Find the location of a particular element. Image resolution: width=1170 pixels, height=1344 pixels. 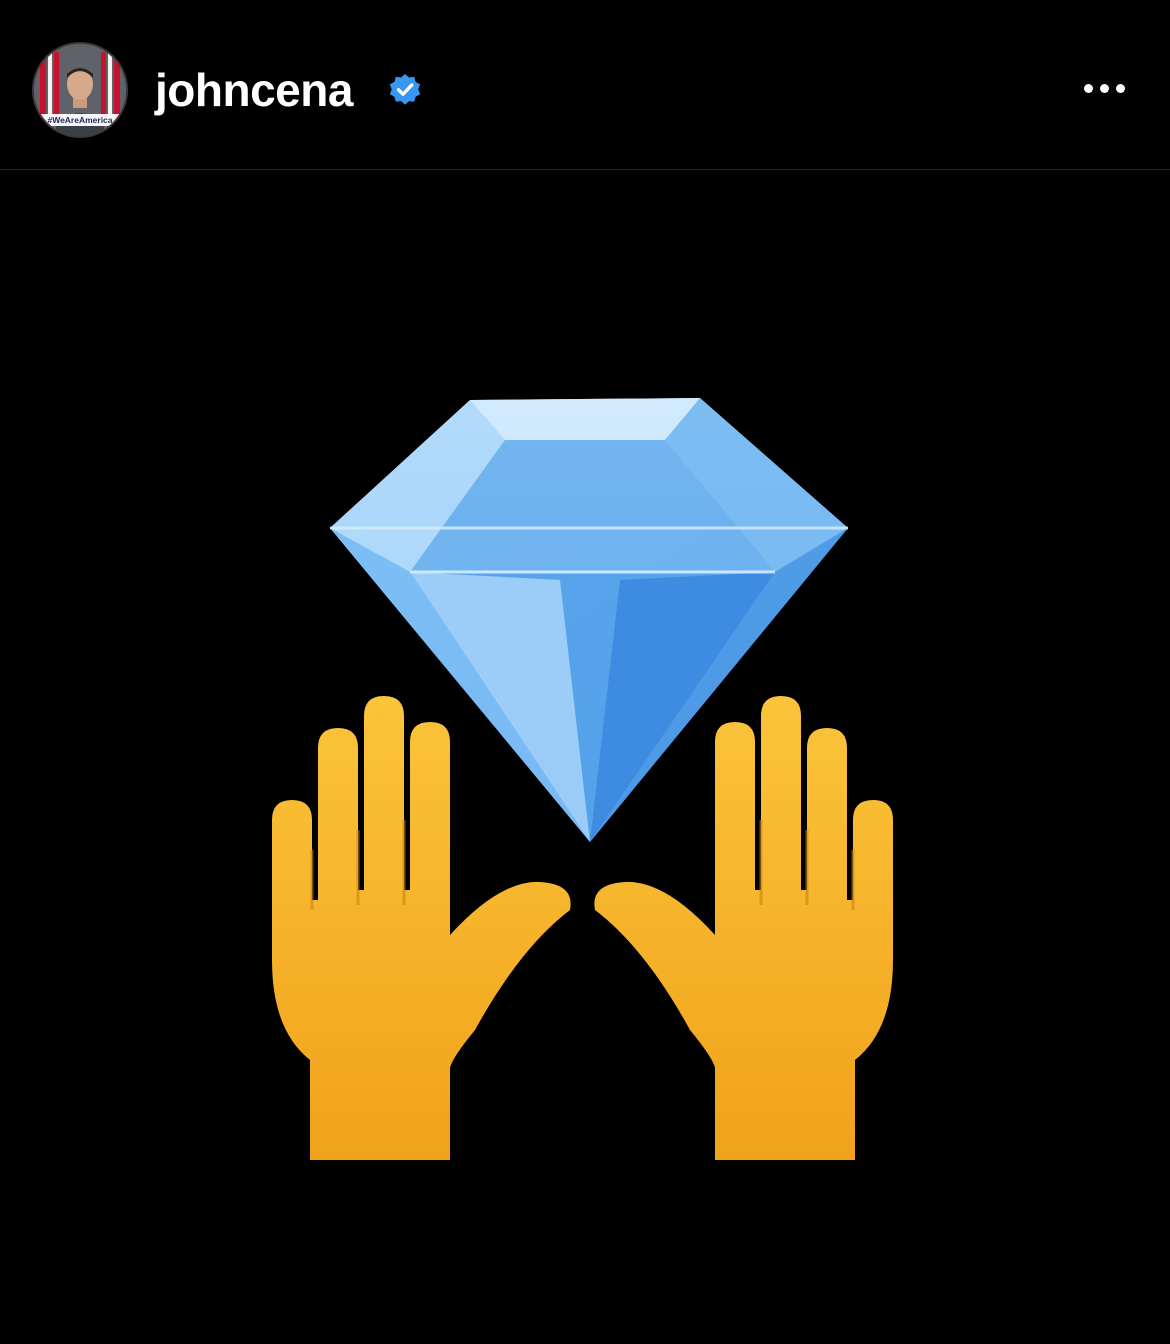

profile-photo-icon: #WeAreAmerica is located at coordinates (80, 90).